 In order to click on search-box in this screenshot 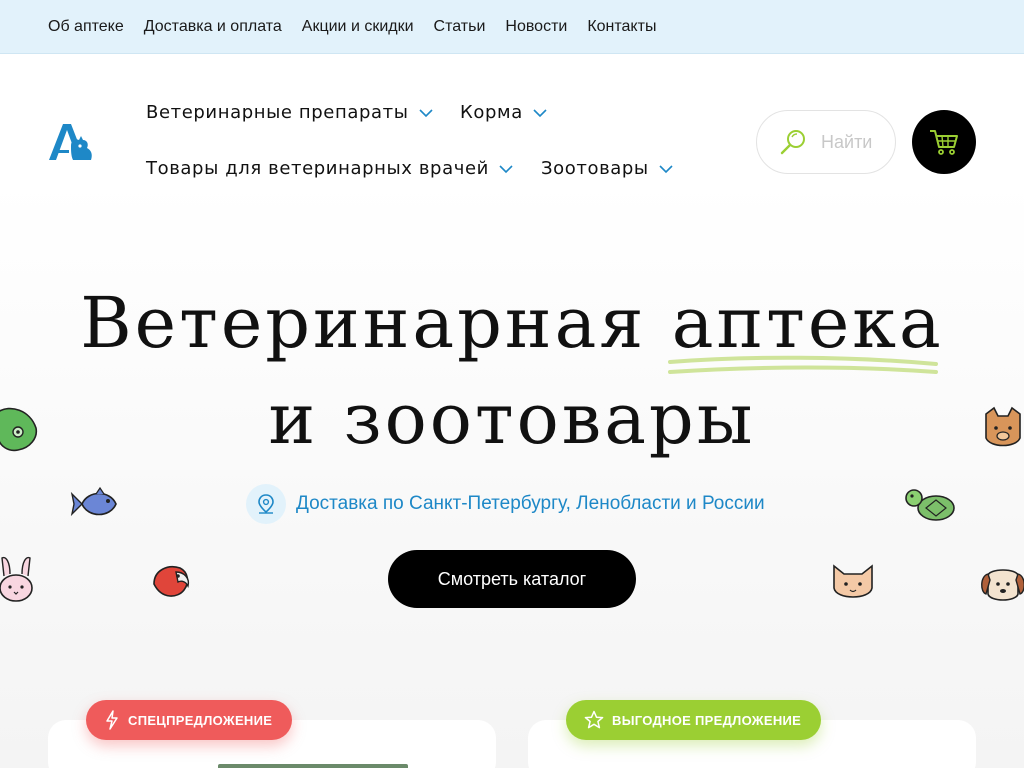, I will do `click(826, 142)`.